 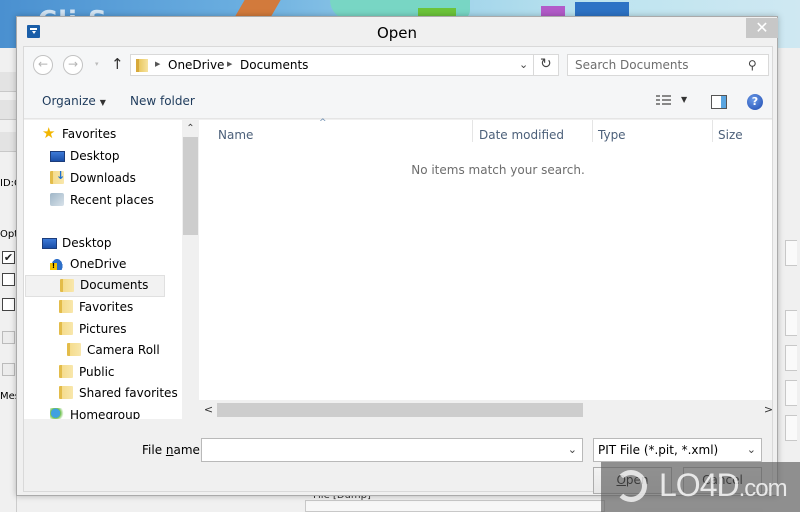 I want to click on back-button: ←, so click(x=43, y=65).